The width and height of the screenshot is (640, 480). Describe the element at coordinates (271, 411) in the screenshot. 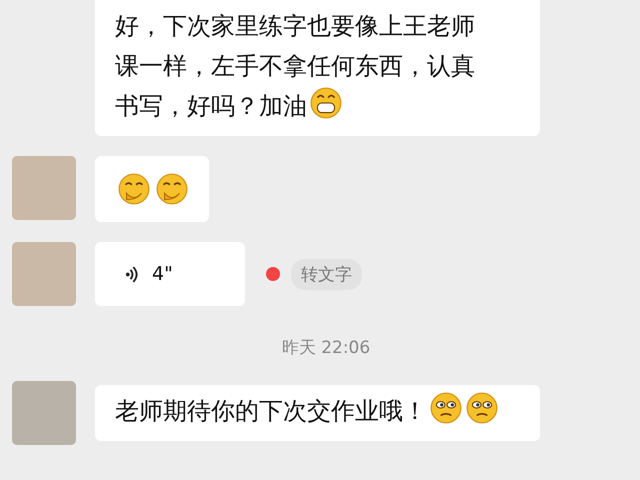

I see `message-text: 老师期待你的下次交作业哦！` at that location.